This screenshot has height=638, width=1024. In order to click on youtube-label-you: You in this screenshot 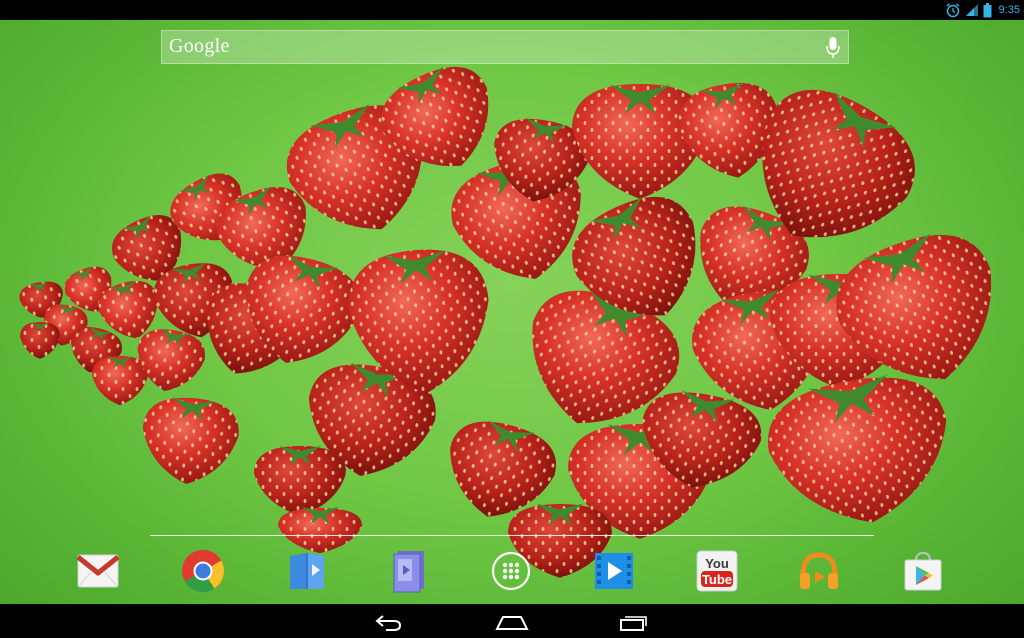, I will do `click(717, 563)`.